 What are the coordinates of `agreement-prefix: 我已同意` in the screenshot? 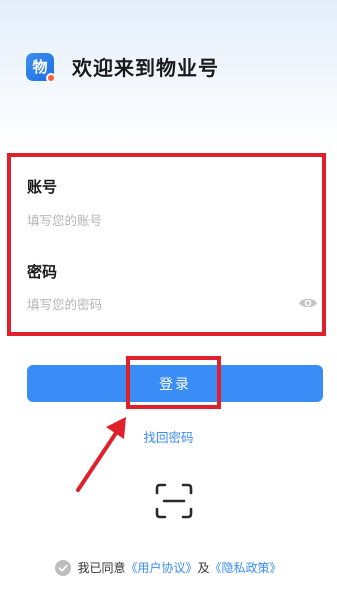 It's located at (101, 568).